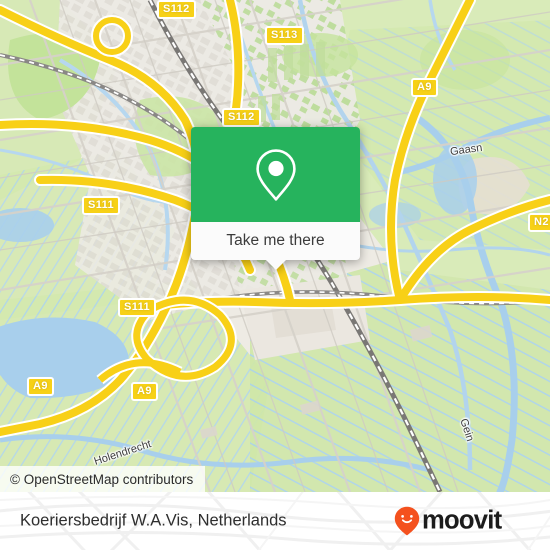  Describe the element at coordinates (424, 87) in the screenshot. I see `road-shield-a9-northeast: A9` at that location.